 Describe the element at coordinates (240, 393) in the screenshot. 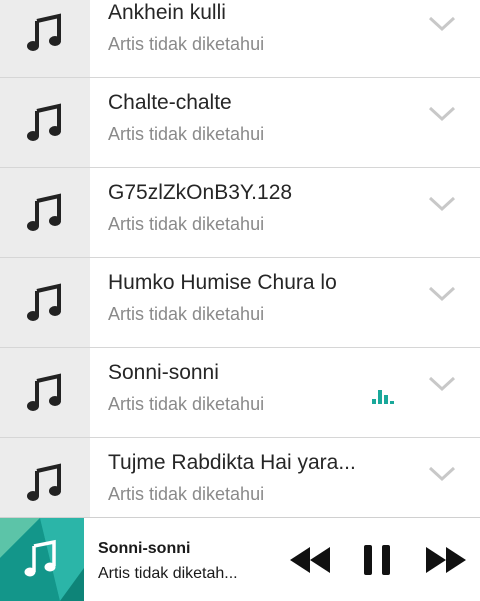

I see `list-item: Sonni-sonni Artis tidak diketahui` at that location.